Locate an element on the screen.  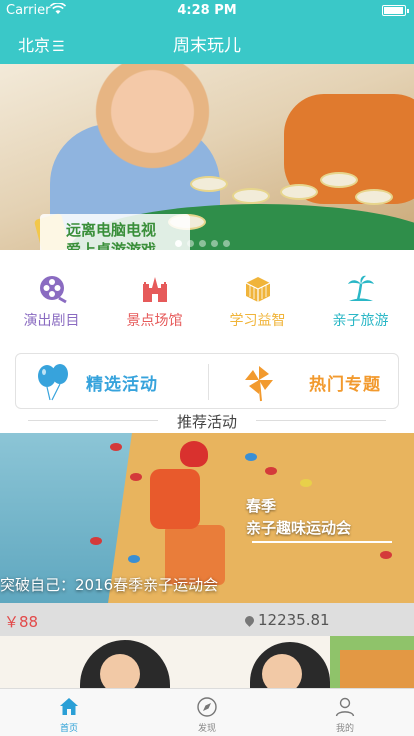
category-row: 演出剧目 景点场馆 学习益智 亲子旅游 is located at coordinates (207, 301).